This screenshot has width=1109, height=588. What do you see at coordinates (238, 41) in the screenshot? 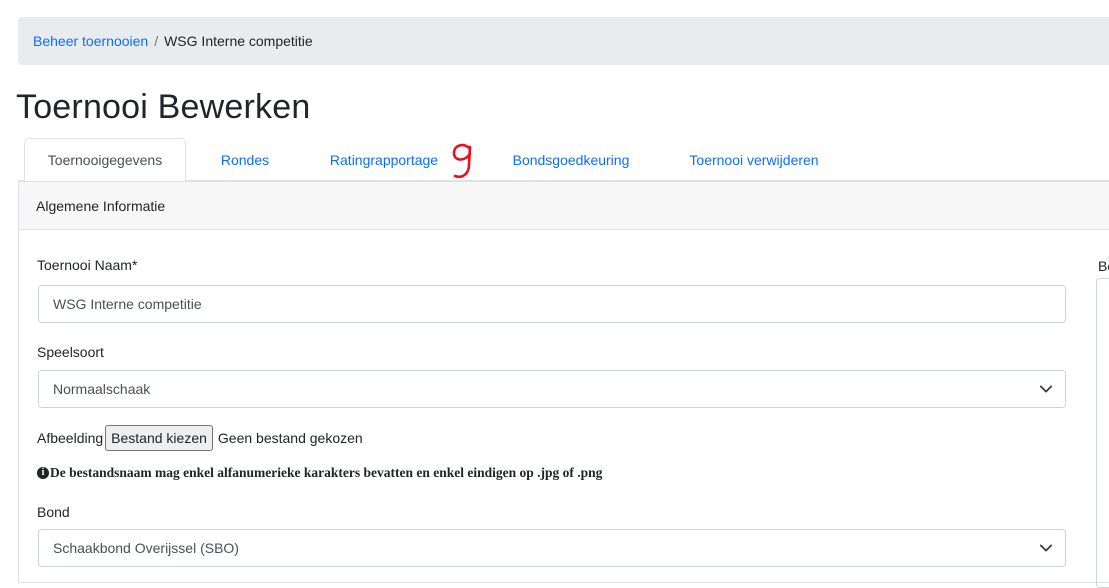
I see `breadcrumb-current: WSG Interne competitie` at bounding box center [238, 41].